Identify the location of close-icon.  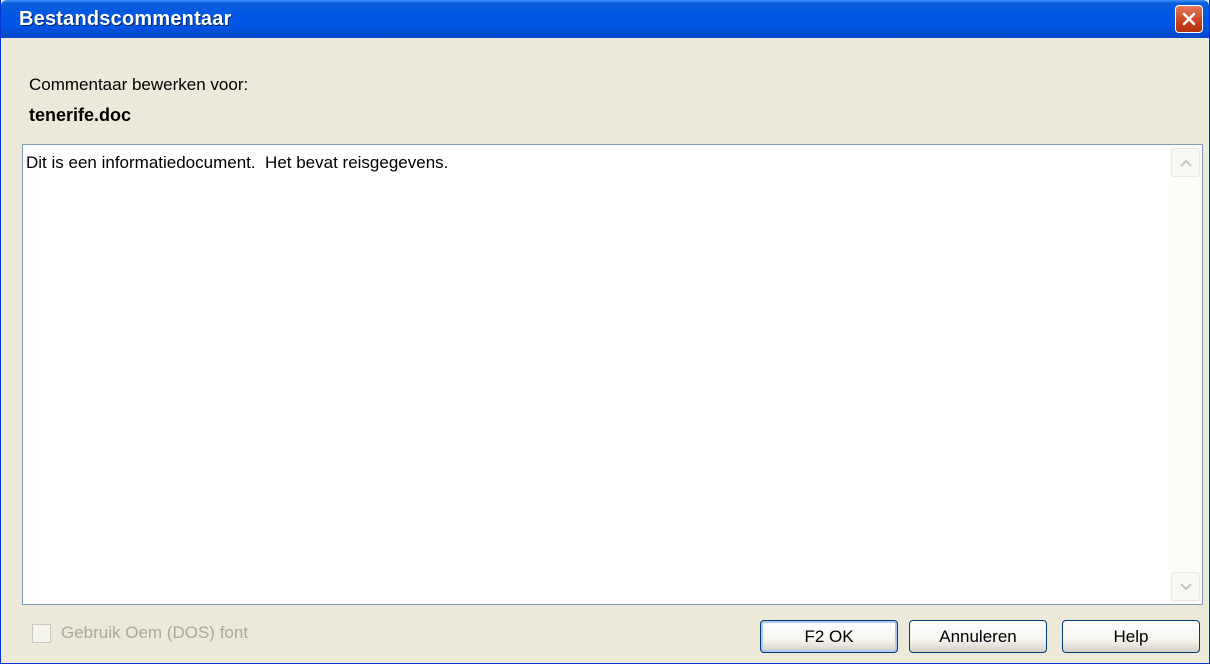
(1189, 19).